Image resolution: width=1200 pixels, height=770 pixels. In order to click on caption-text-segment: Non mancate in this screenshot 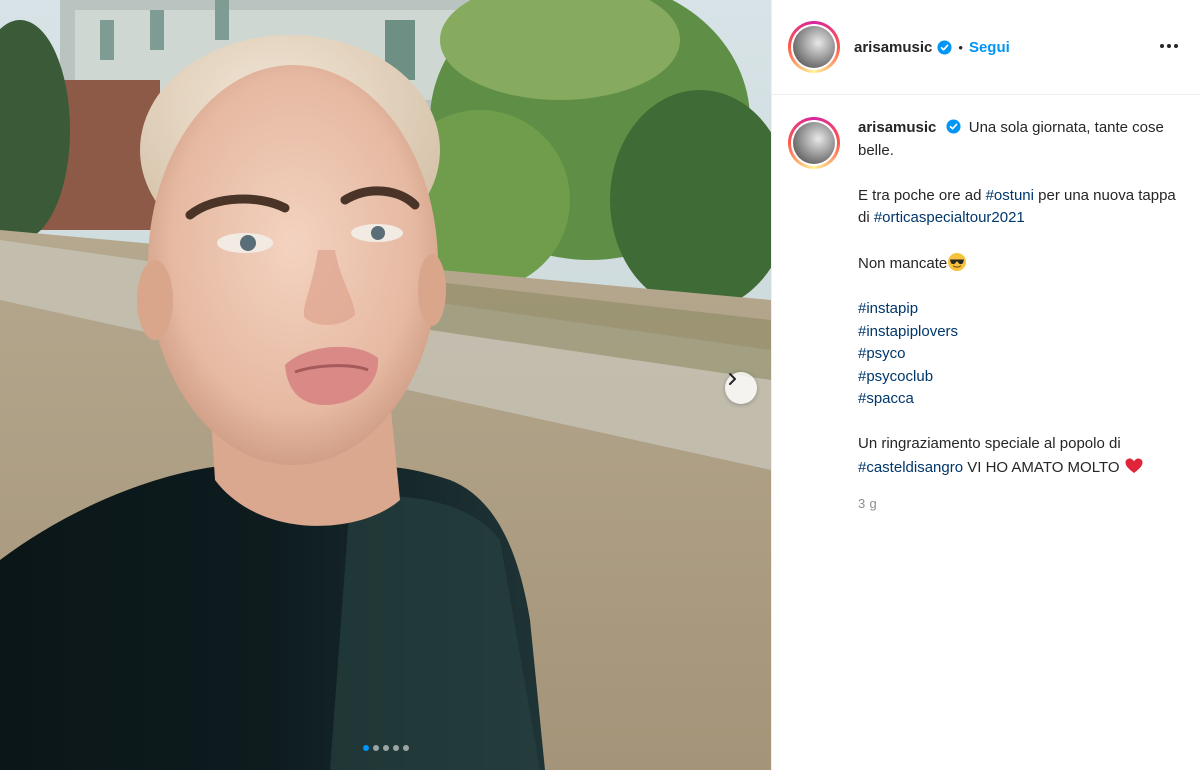, I will do `click(903, 263)`.